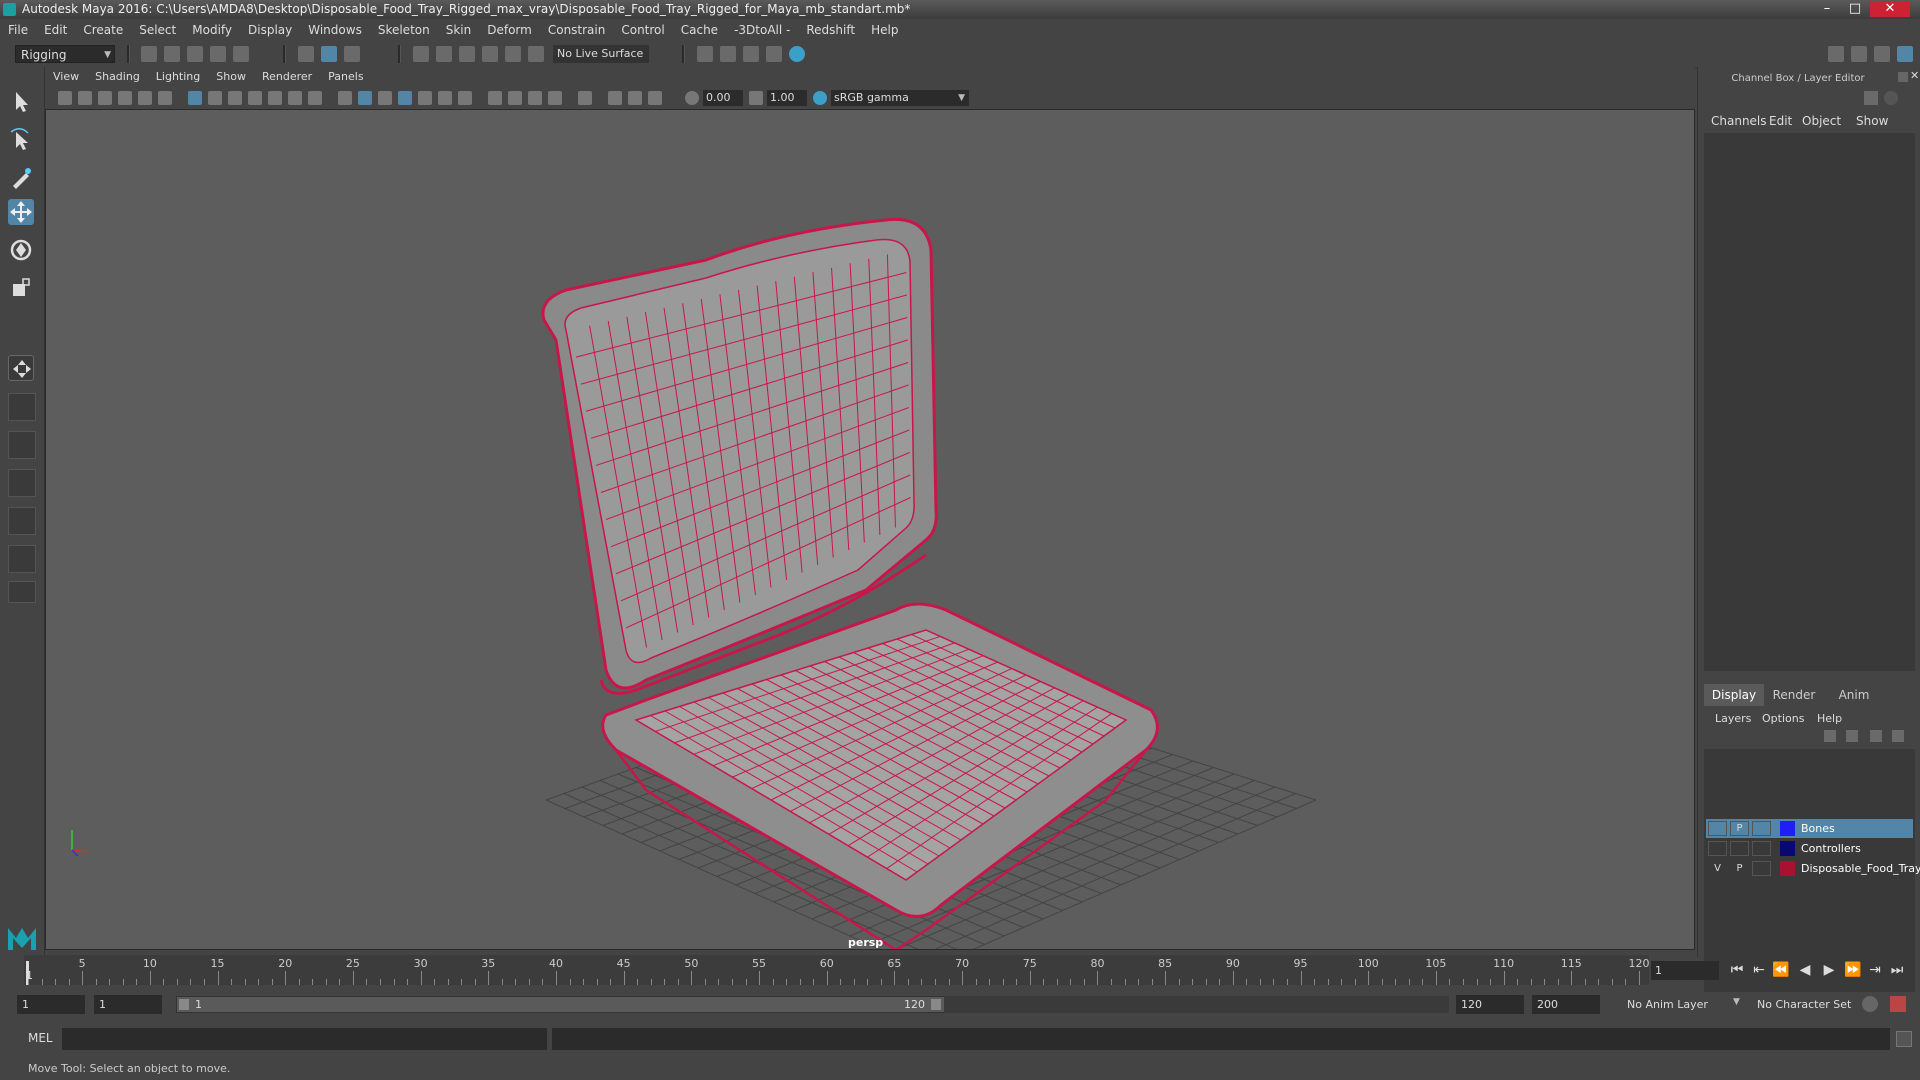 This screenshot has height=1080, width=1920. I want to click on view-transform-select: sRGB gamma ▼, so click(900, 98).